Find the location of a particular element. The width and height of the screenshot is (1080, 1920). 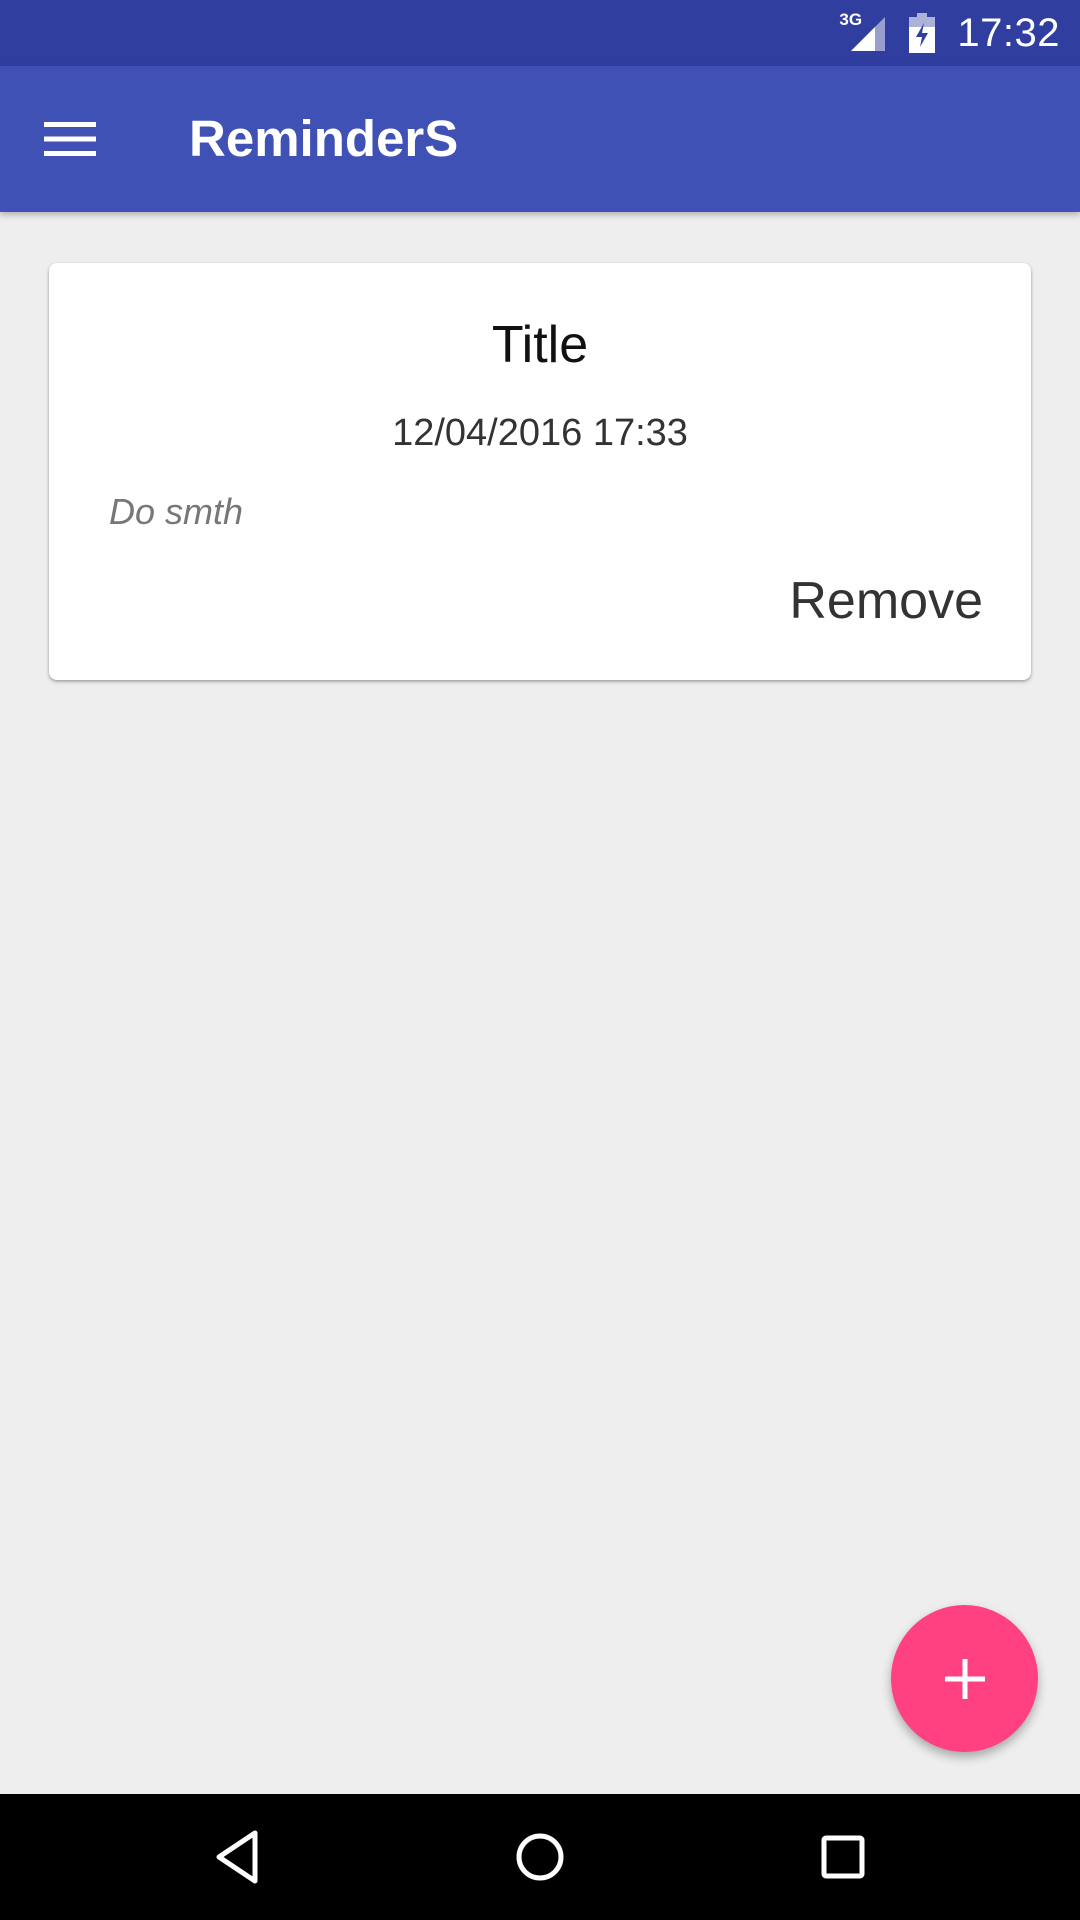

status-bar: 3G 17:32 is located at coordinates (540, 33).